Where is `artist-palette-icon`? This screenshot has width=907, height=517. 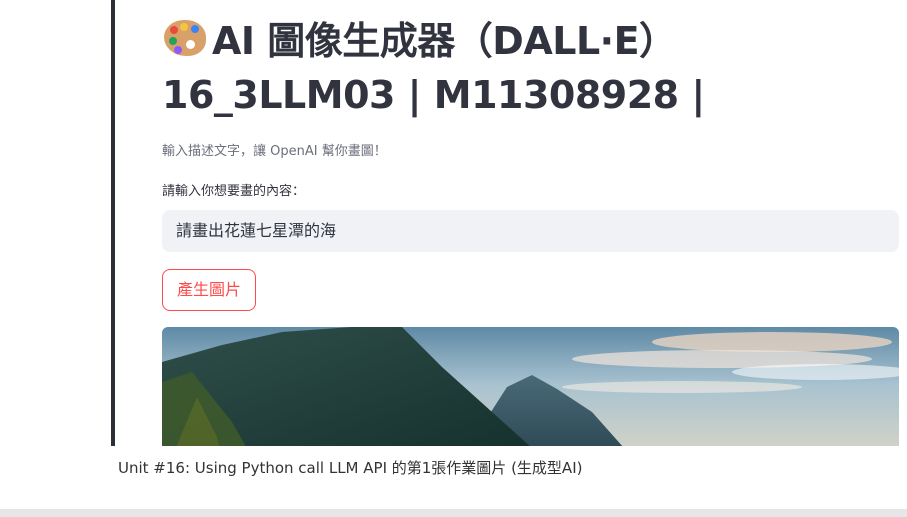
artist-palette-icon is located at coordinates (185, 38).